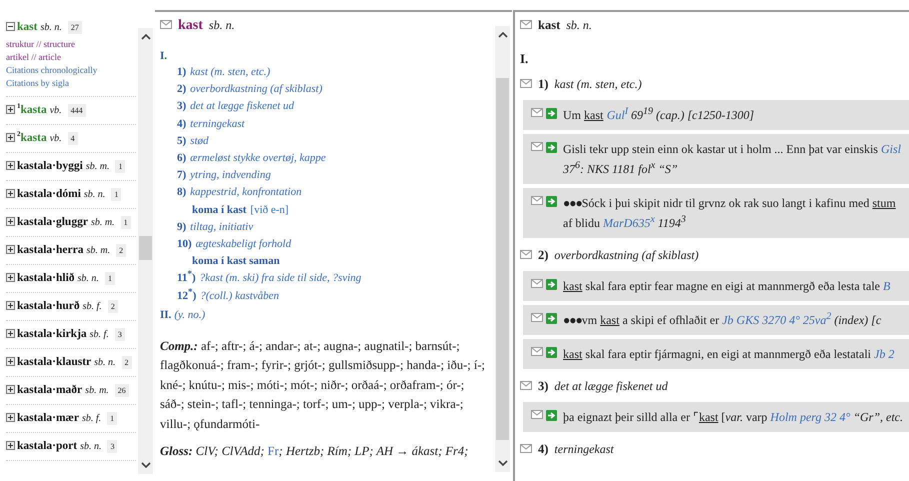 This screenshot has width=909, height=481. What do you see at coordinates (47, 446) in the screenshot?
I see `headword-link: kastala·port` at bounding box center [47, 446].